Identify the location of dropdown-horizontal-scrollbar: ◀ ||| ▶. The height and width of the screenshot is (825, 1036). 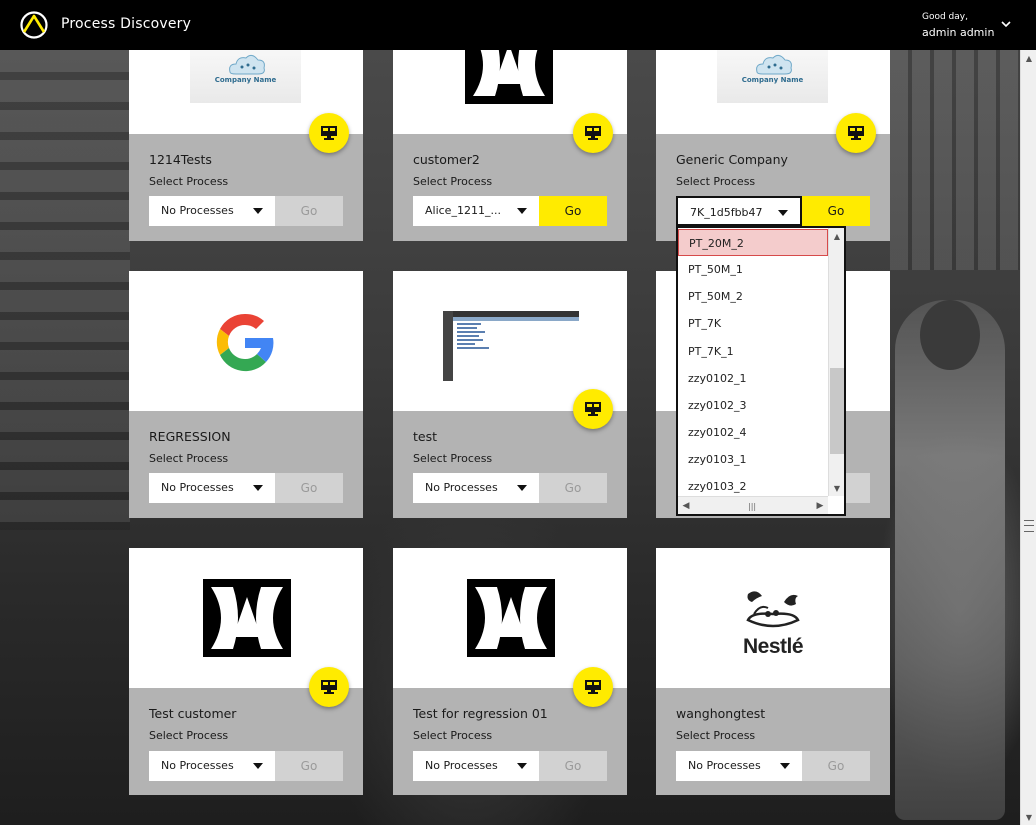
(753, 505).